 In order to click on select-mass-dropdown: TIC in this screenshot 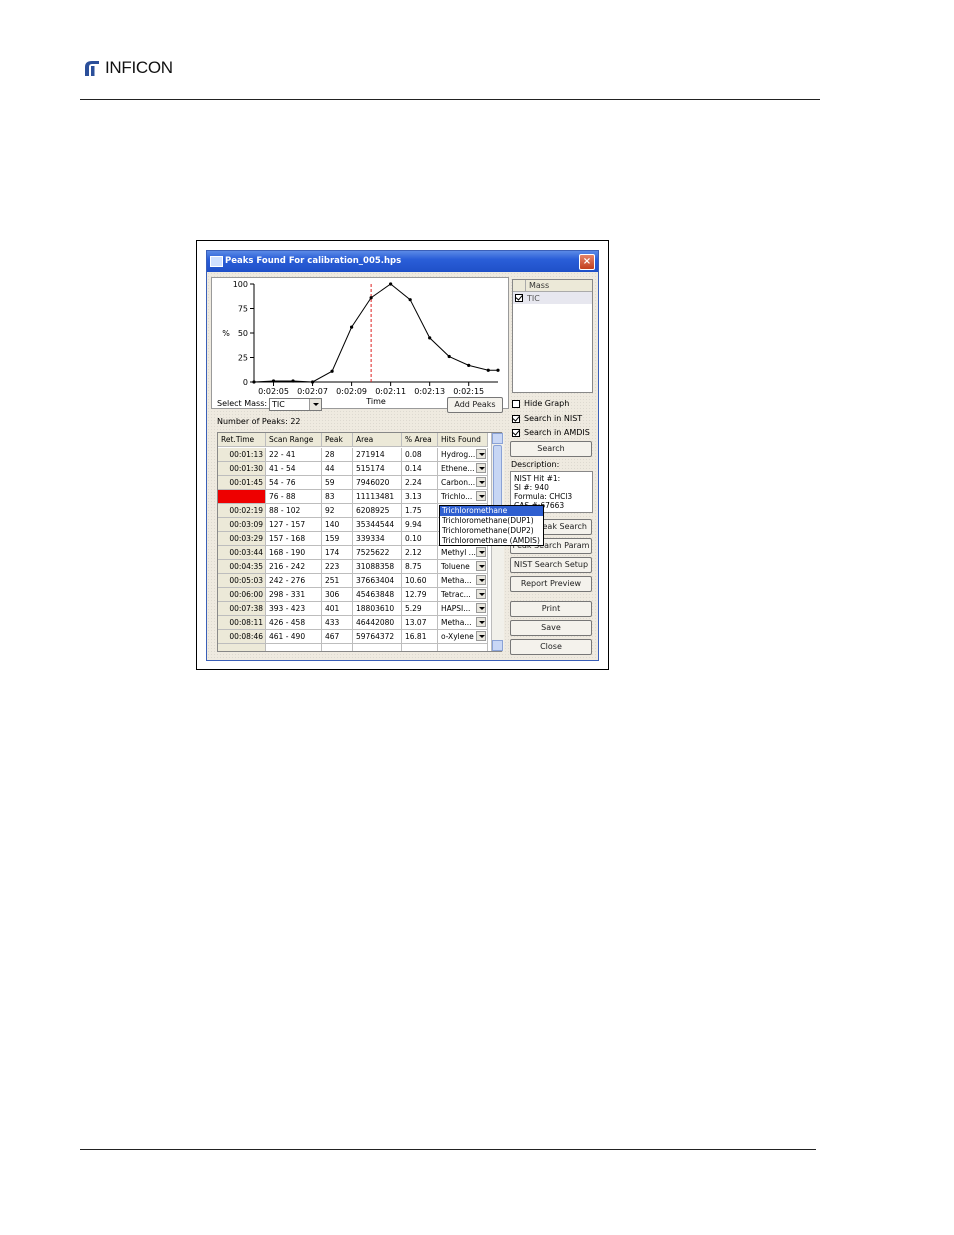, I will do `click(295, 404)`.